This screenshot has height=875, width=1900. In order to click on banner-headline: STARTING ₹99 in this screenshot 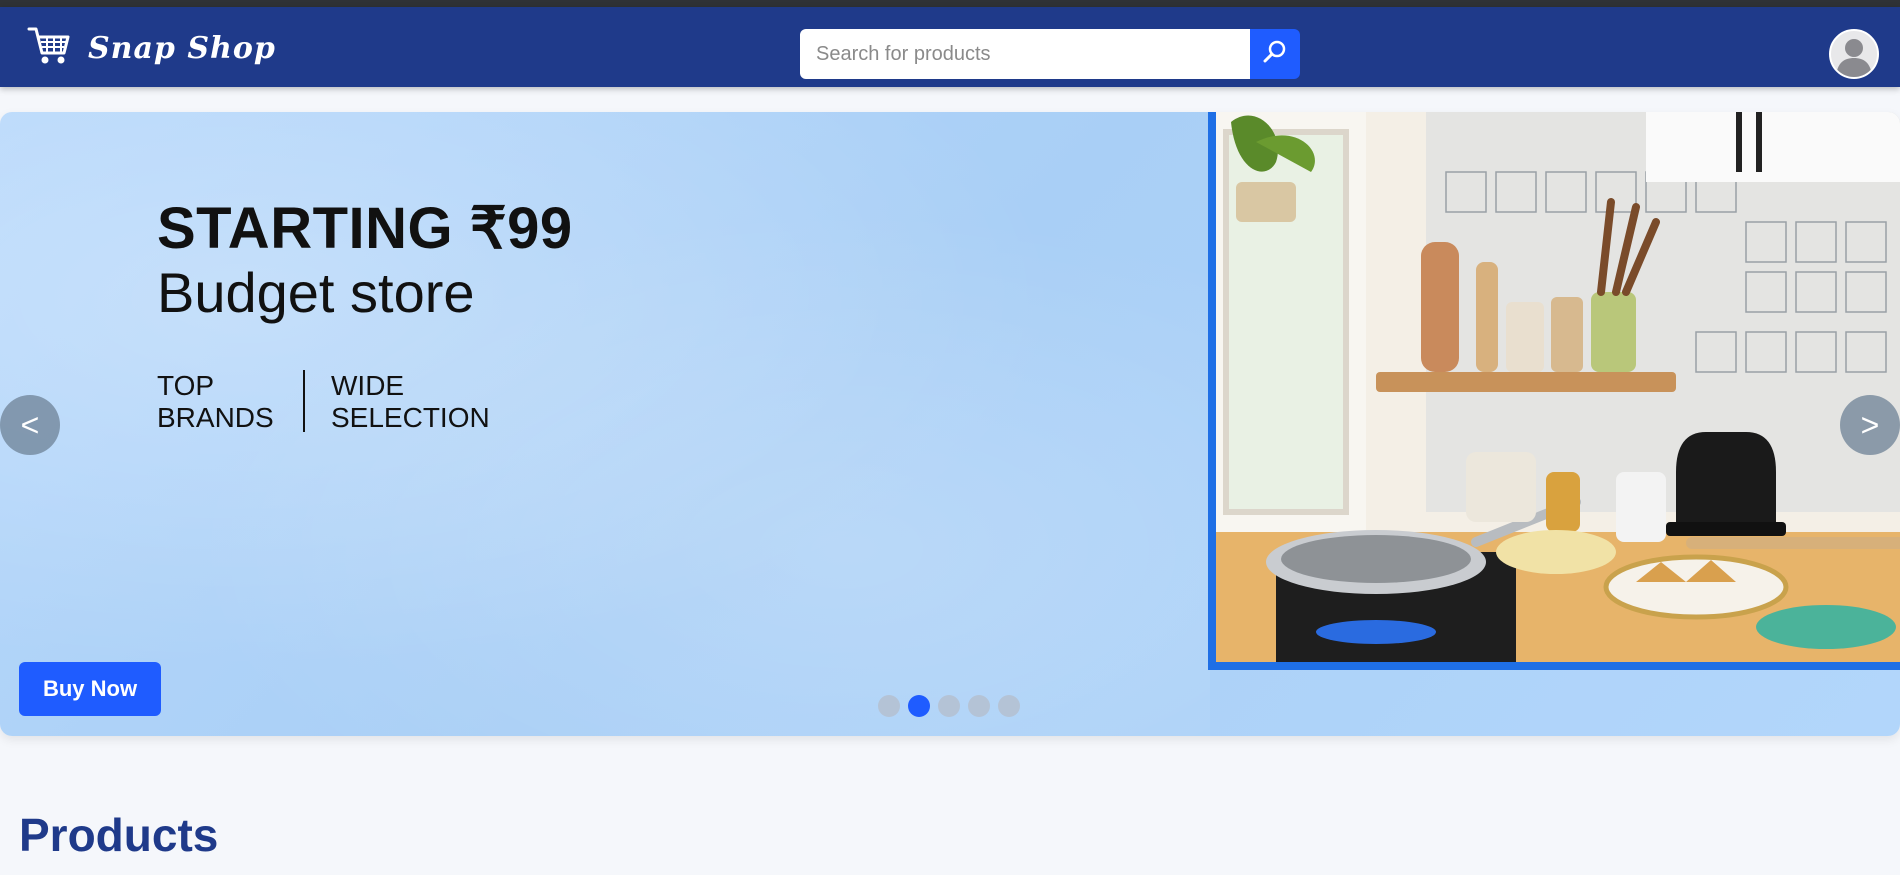, I will do `click(365, 228)`.